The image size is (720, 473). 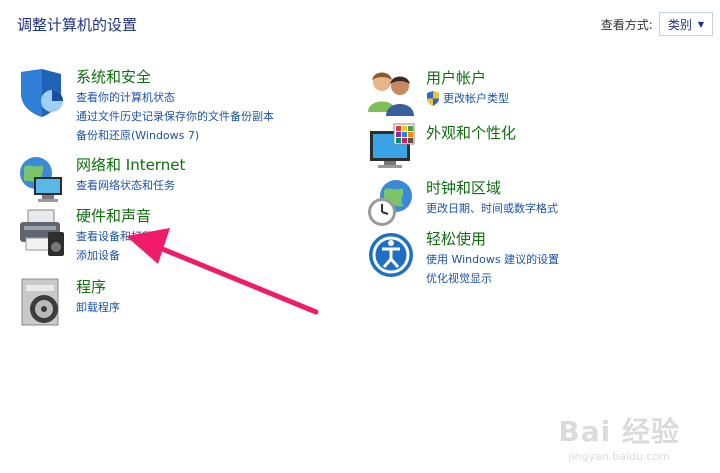 I want to click on category-user-accounts: 用户帐户 更改帐户类型, so click(x=437, y=94).